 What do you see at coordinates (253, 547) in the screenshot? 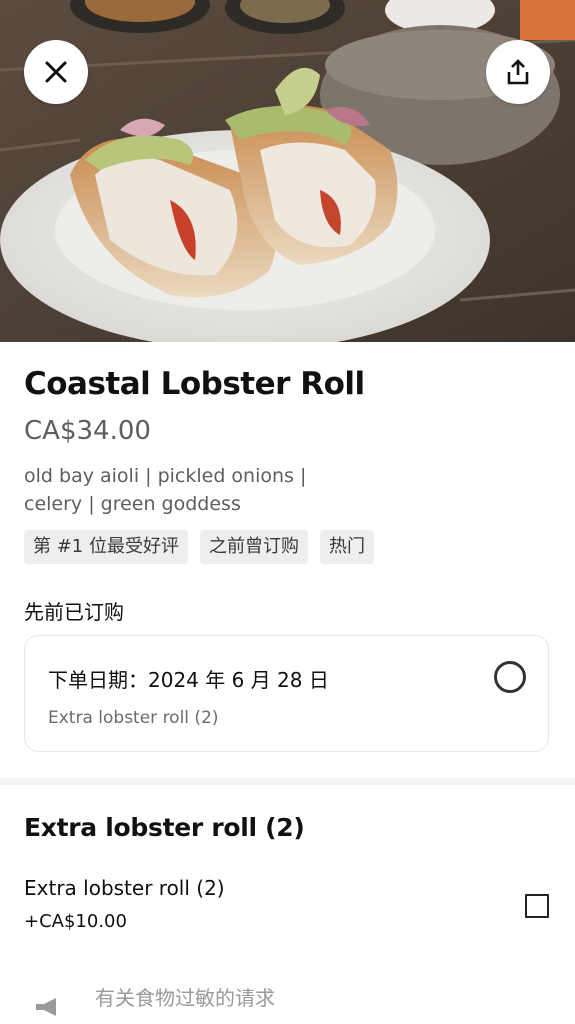
I see `badge-ordered-before: 之前曾订购` at bounding box center [253, 547].